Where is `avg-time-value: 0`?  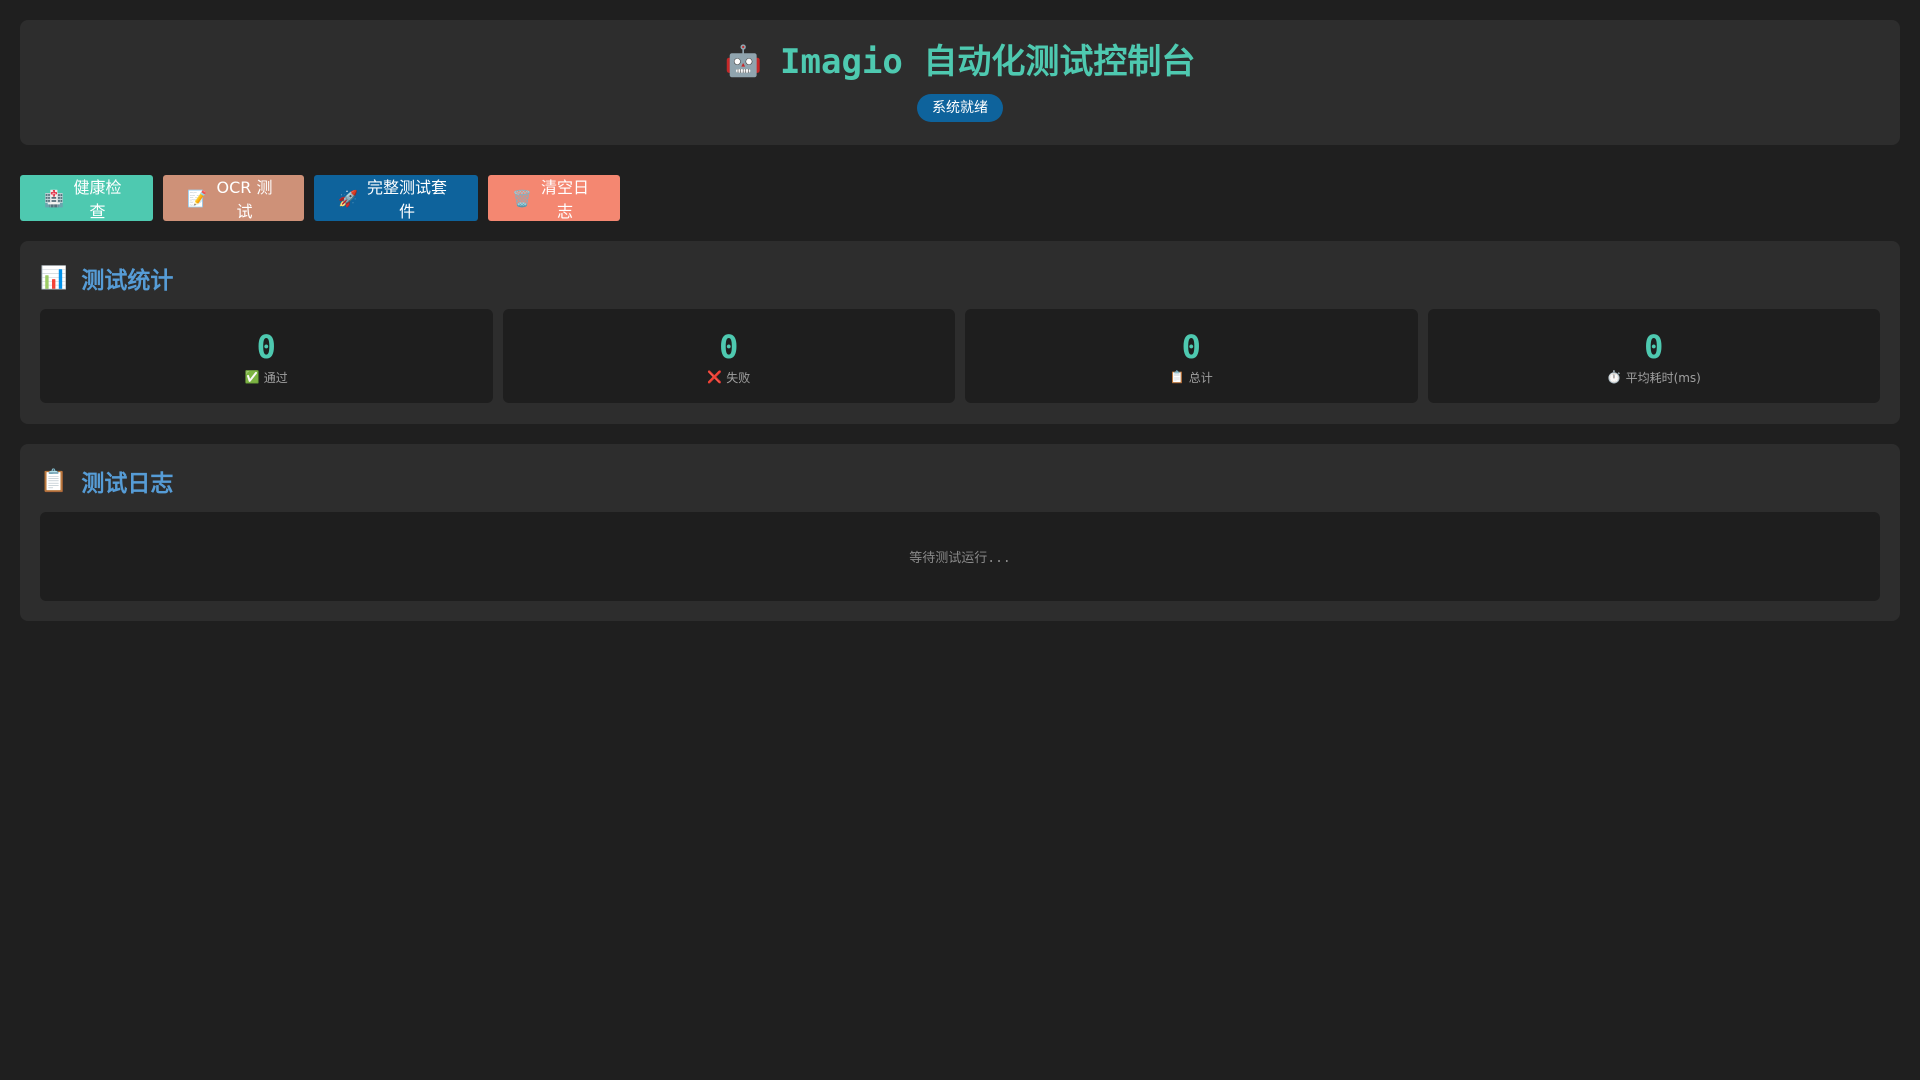
avg-time-value: 0 is located at coordinates (1654, 346).